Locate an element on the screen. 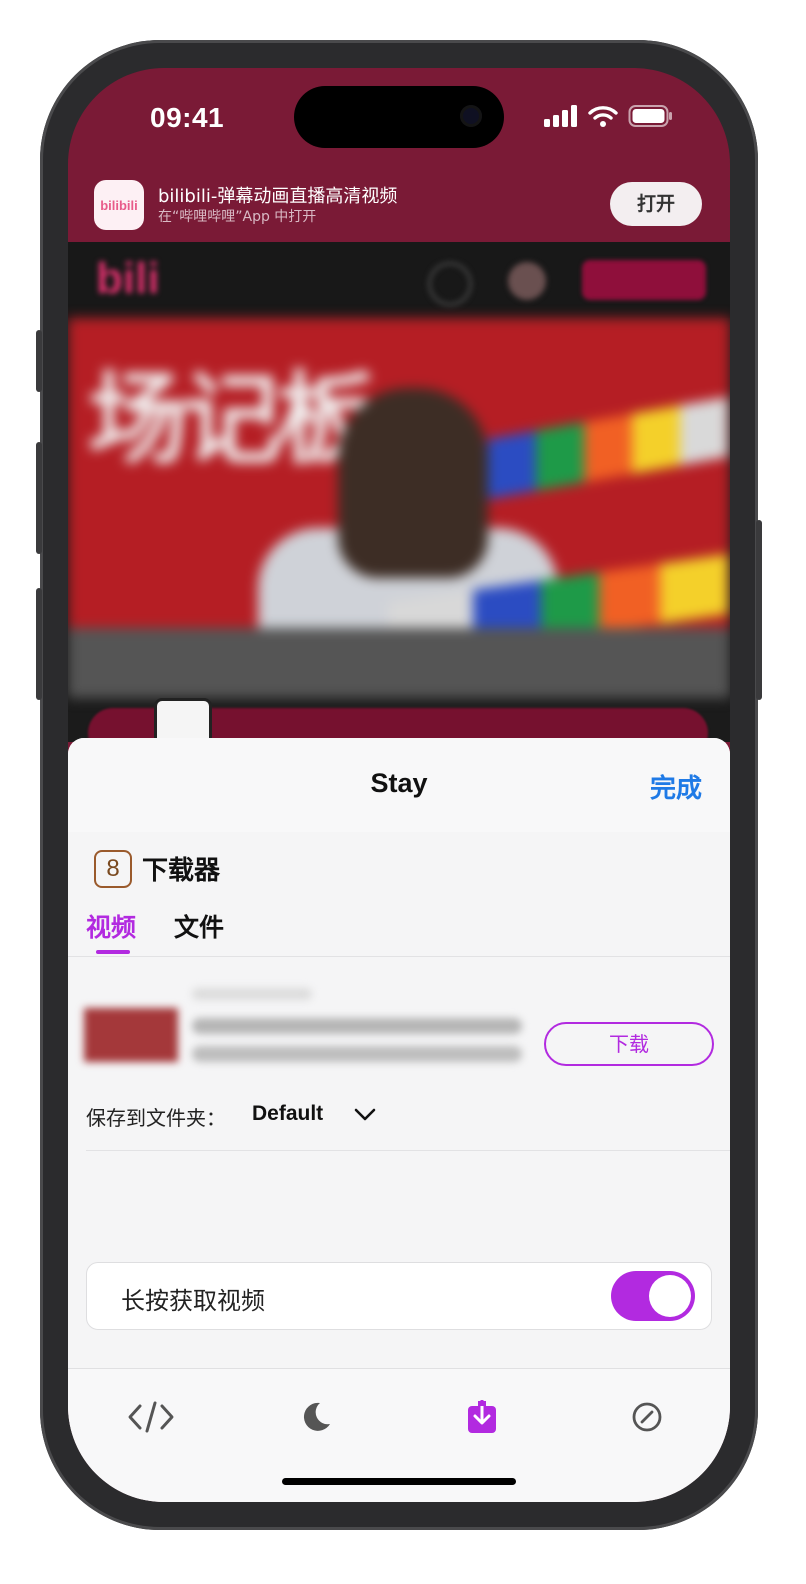 This screenshot has height=1584, width=806. dynamic-island is located at coordinates (399, 117).